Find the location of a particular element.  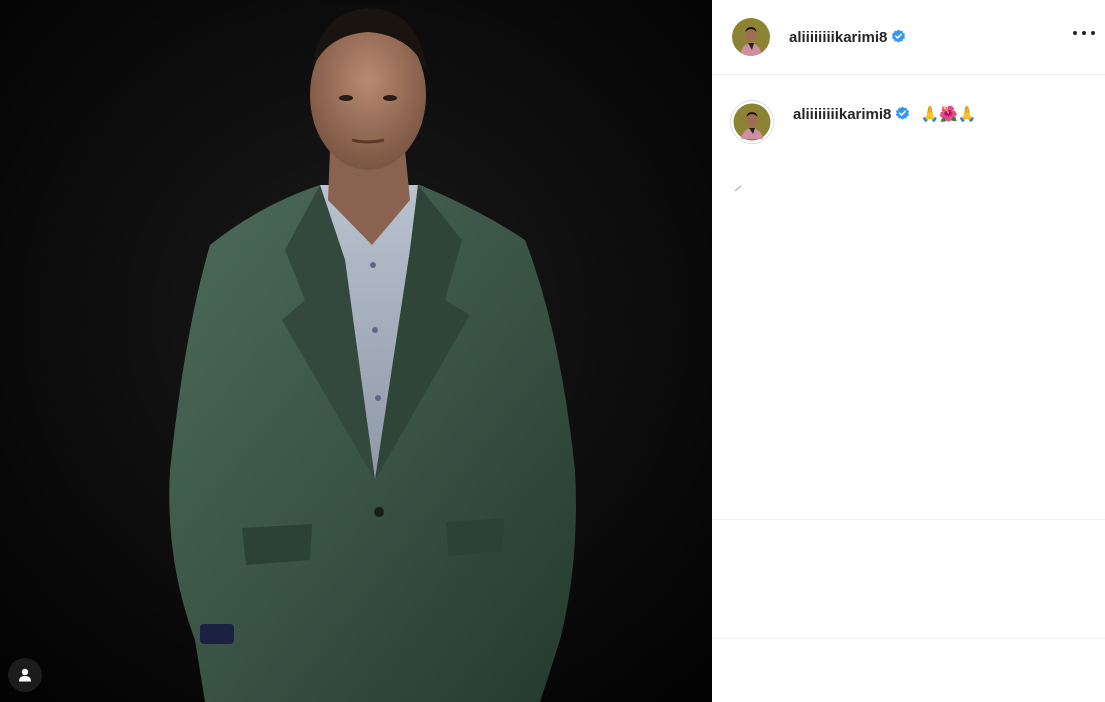

caption-text: aliiiiiiiikarimi8 🙏🌺🙏 is located at coordinates (885, 114).